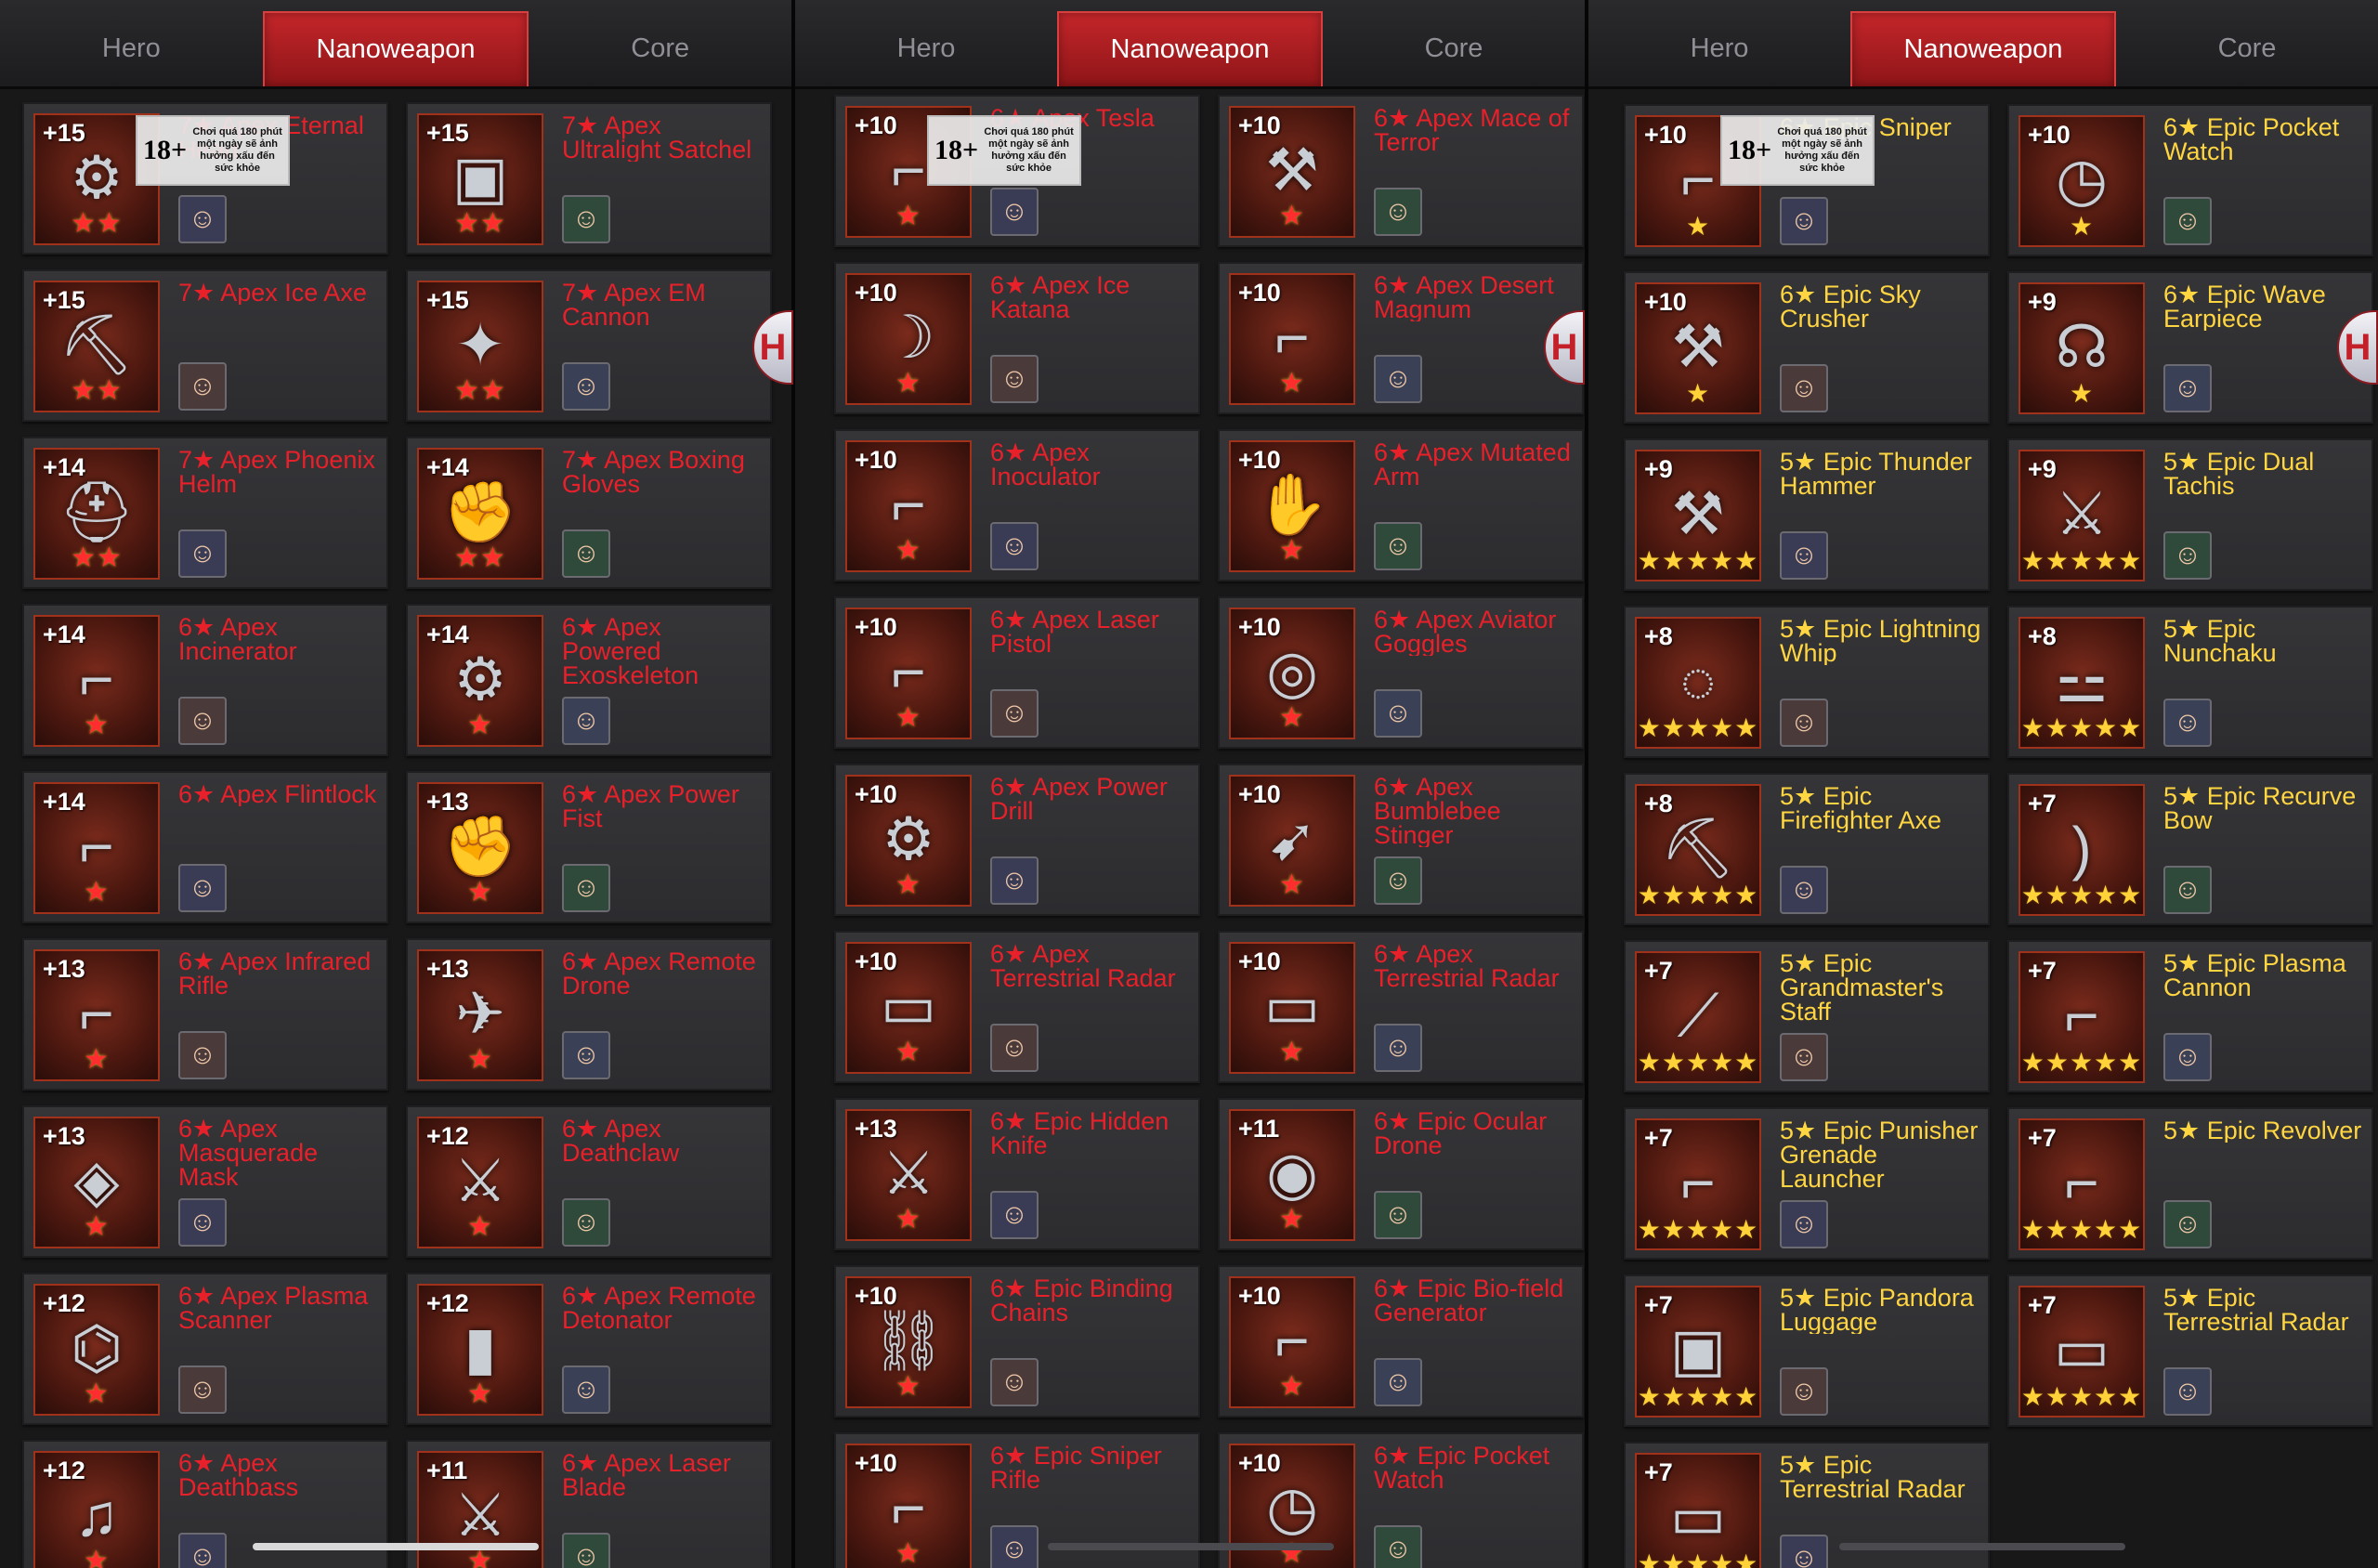 The width and height of the screenshot is (2378, 1568). What do you see at coordinates (589, 513) in the screenshot?
I see `item-card: ✊ +14 ★★ 7★ Apex Boxing Gloves ☺` at bounding box center [589, 513].